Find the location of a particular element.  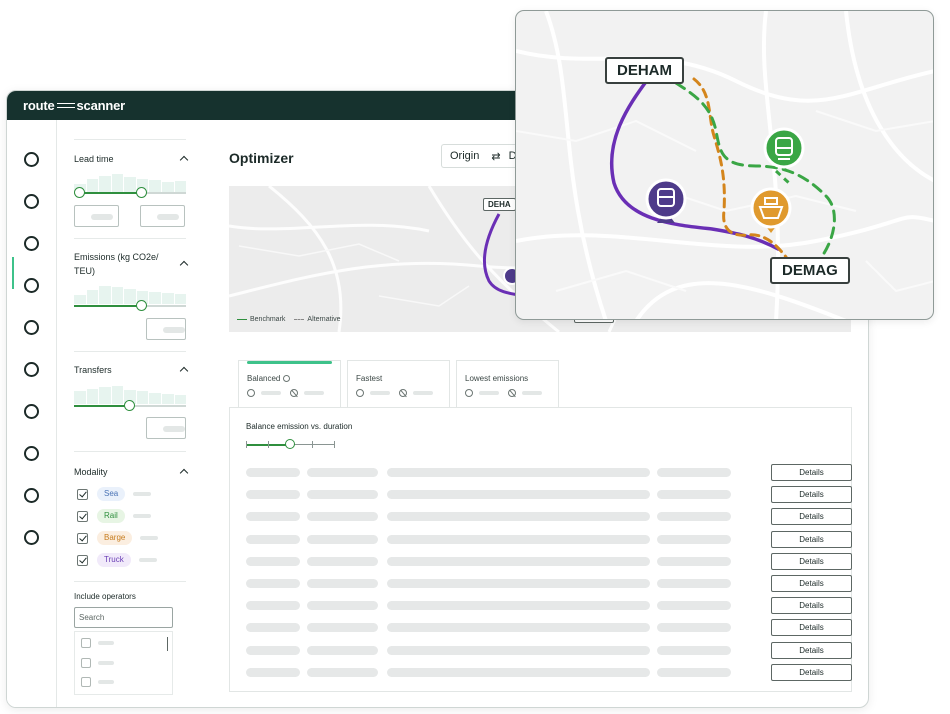

ship-pin-icon is located at coordinates (771, 210).